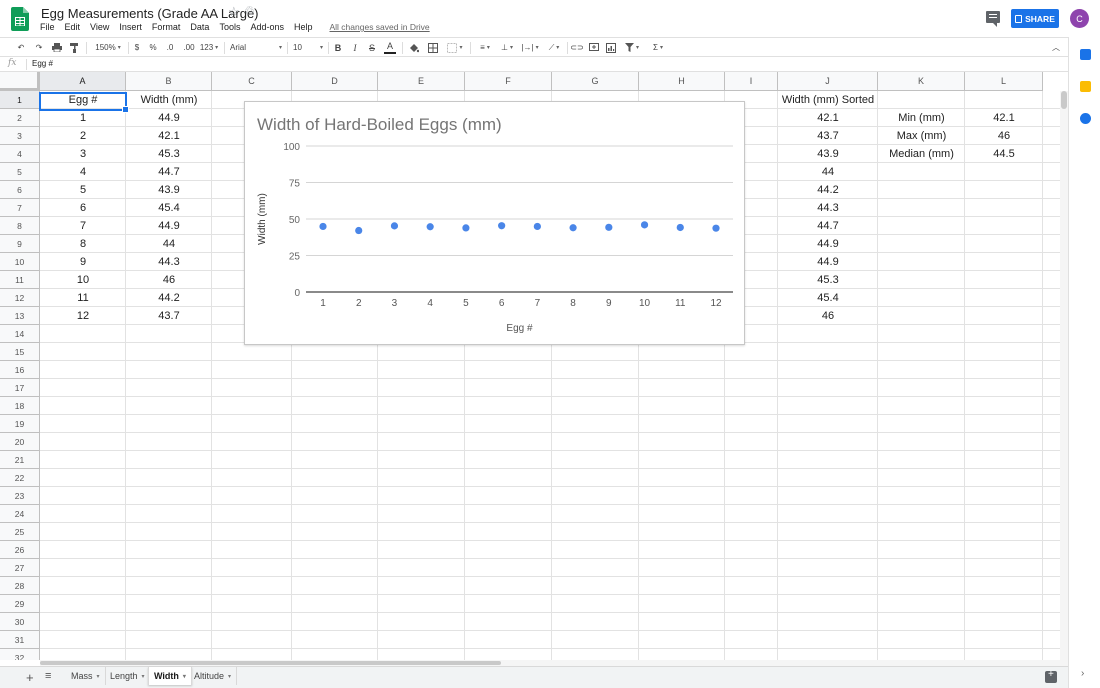 Image resolution: width=1100 pixels, height=688 pixels. What do you see at coordinates (828, 280) in the screenshot?
I see `cell-j11: 45.3` at bounding box center [828, 280].